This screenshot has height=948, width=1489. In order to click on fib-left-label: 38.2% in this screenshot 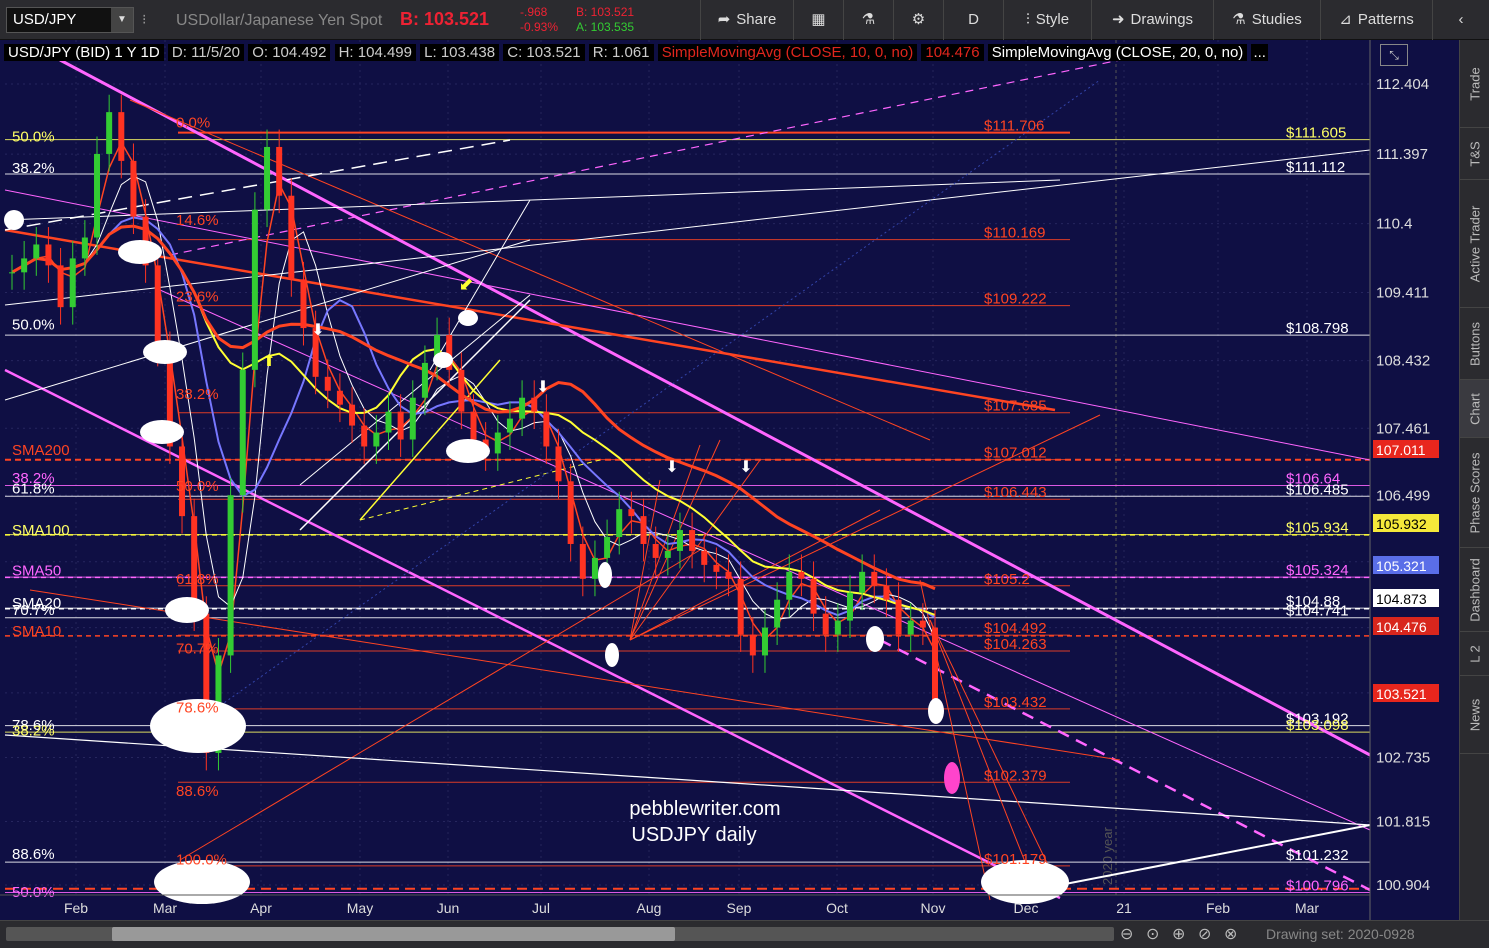, I will do `click(33, 168)`.